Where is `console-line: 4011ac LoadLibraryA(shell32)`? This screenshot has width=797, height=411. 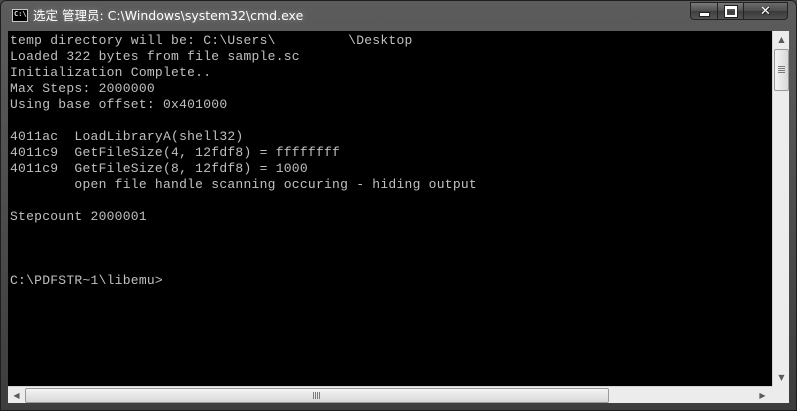
console-line: 4011ac LoadLibraryA(shell32) is located at coordinates (127, 136).